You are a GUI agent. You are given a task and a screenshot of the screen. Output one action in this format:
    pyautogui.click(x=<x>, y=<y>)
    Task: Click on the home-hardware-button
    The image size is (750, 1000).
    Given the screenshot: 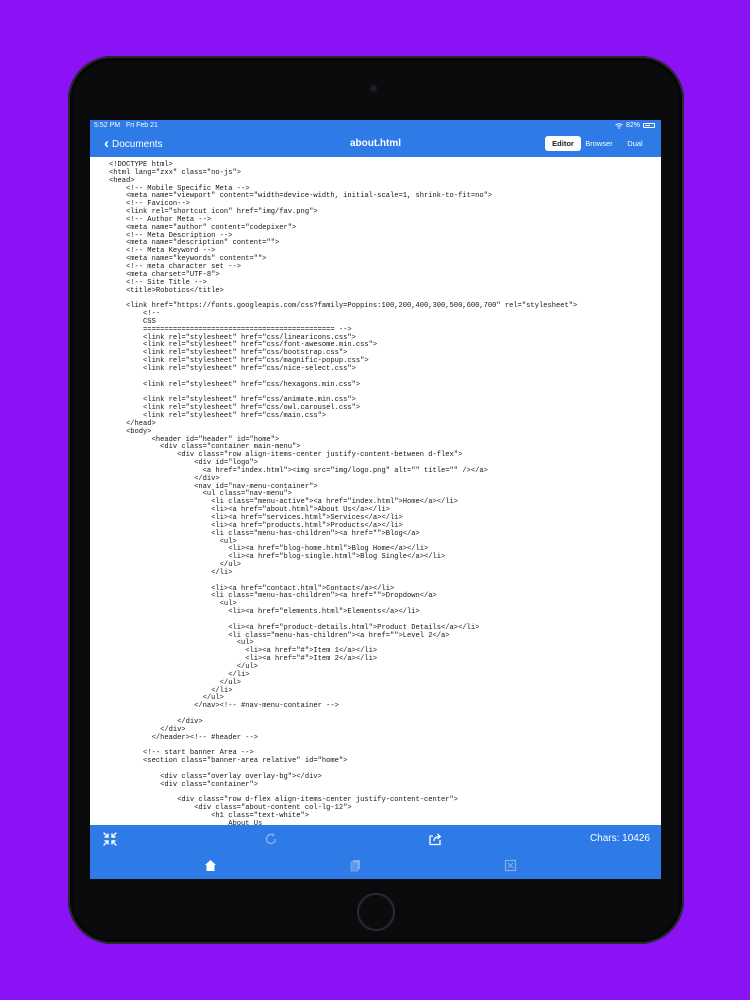 What is the action you would take?
    pyautogui.click(x=376, y=912)
    